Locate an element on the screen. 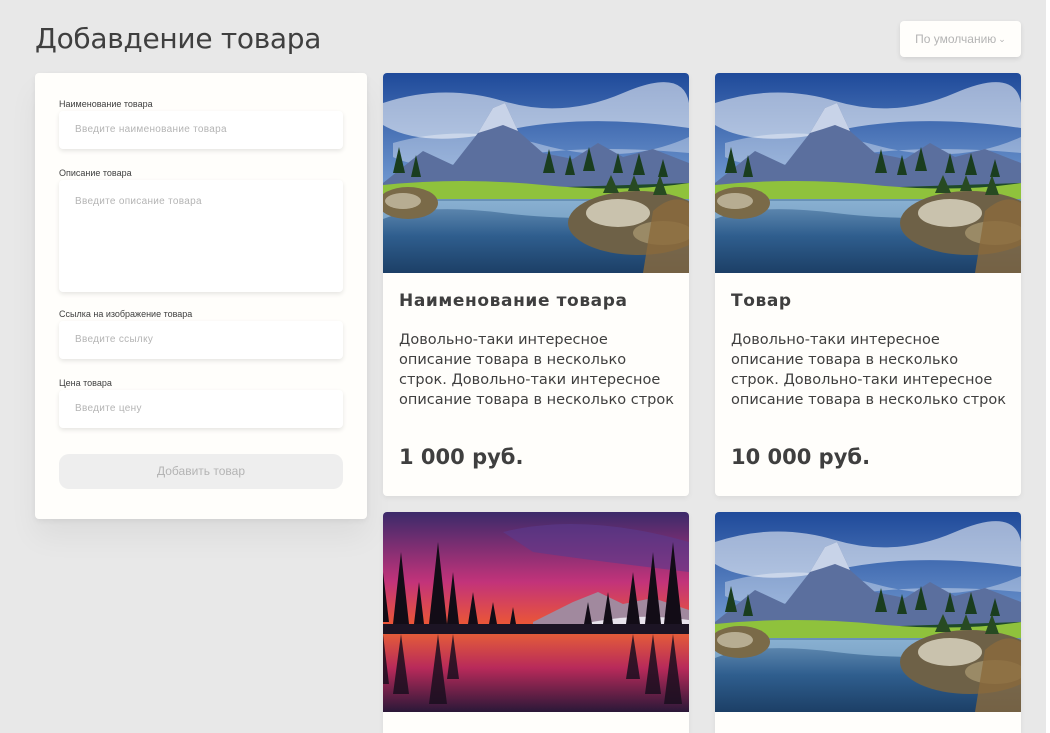  add-product-button: Добавить товар is located at coordinates (201, 471).